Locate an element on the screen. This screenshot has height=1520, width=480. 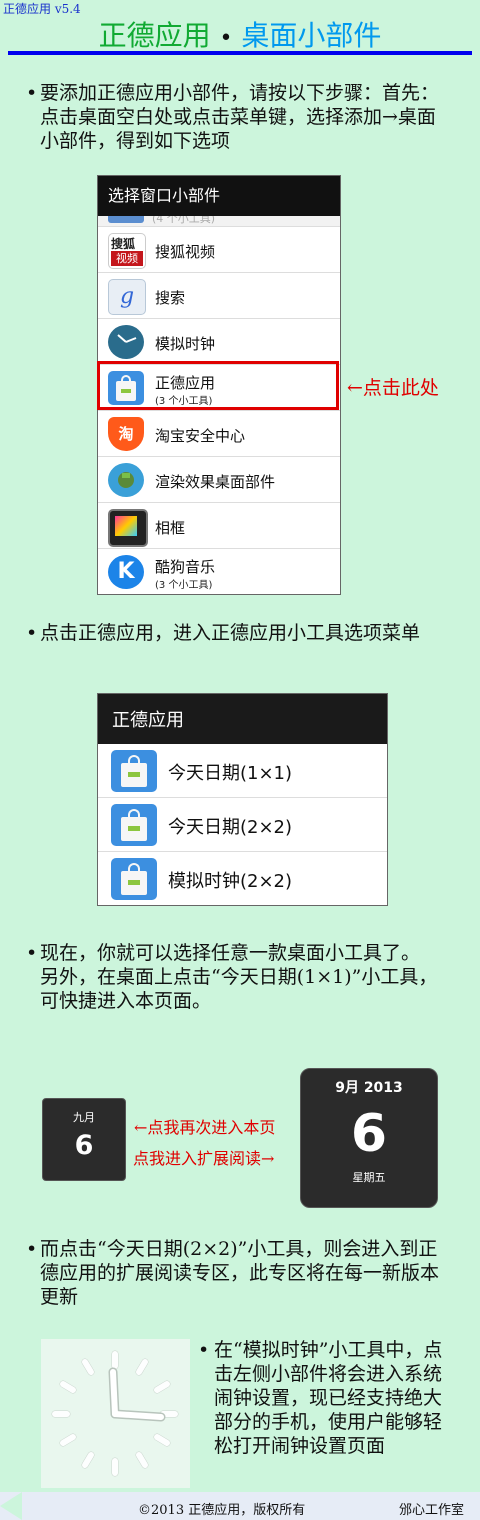
page-title: 正德应用 • 桌面小部件 is located at coordinates (240, 34).